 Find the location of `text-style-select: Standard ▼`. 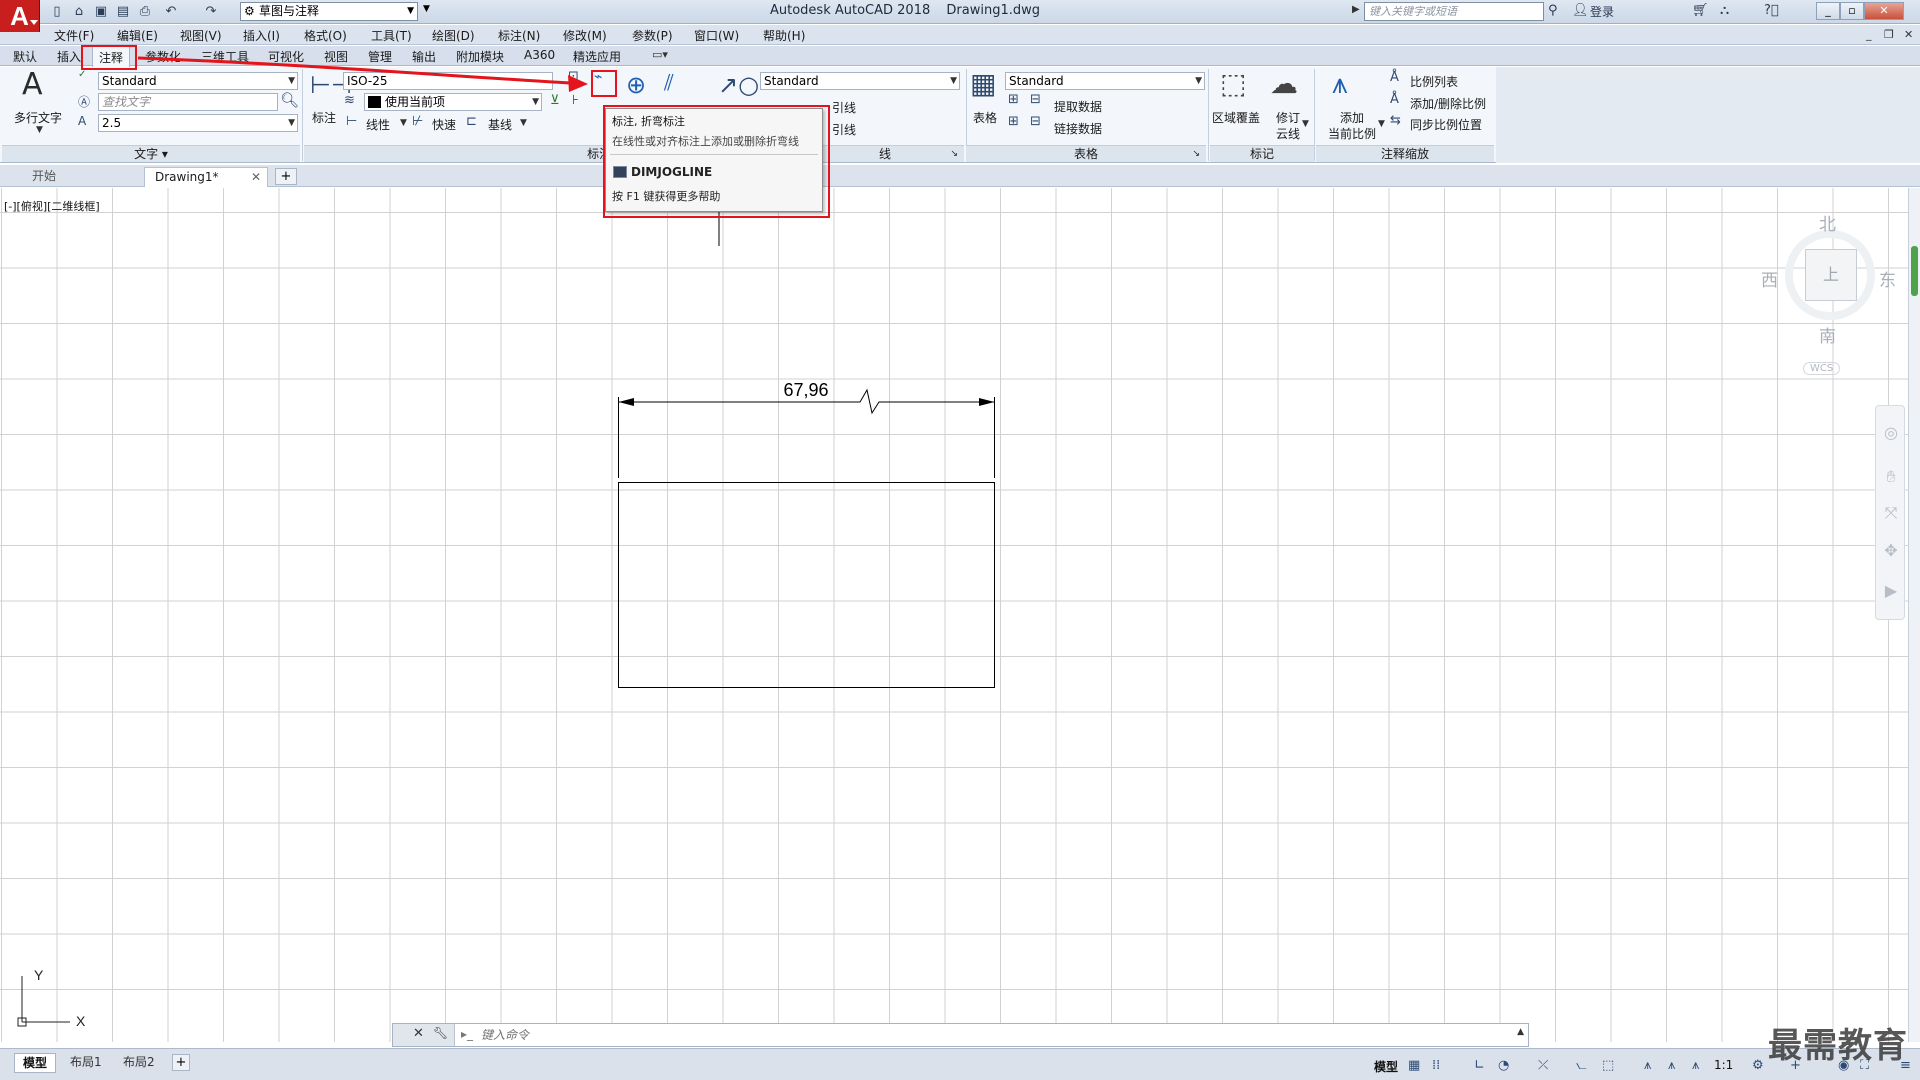

text-style-select: Standard ▼ is located at coordinates (198, 81).